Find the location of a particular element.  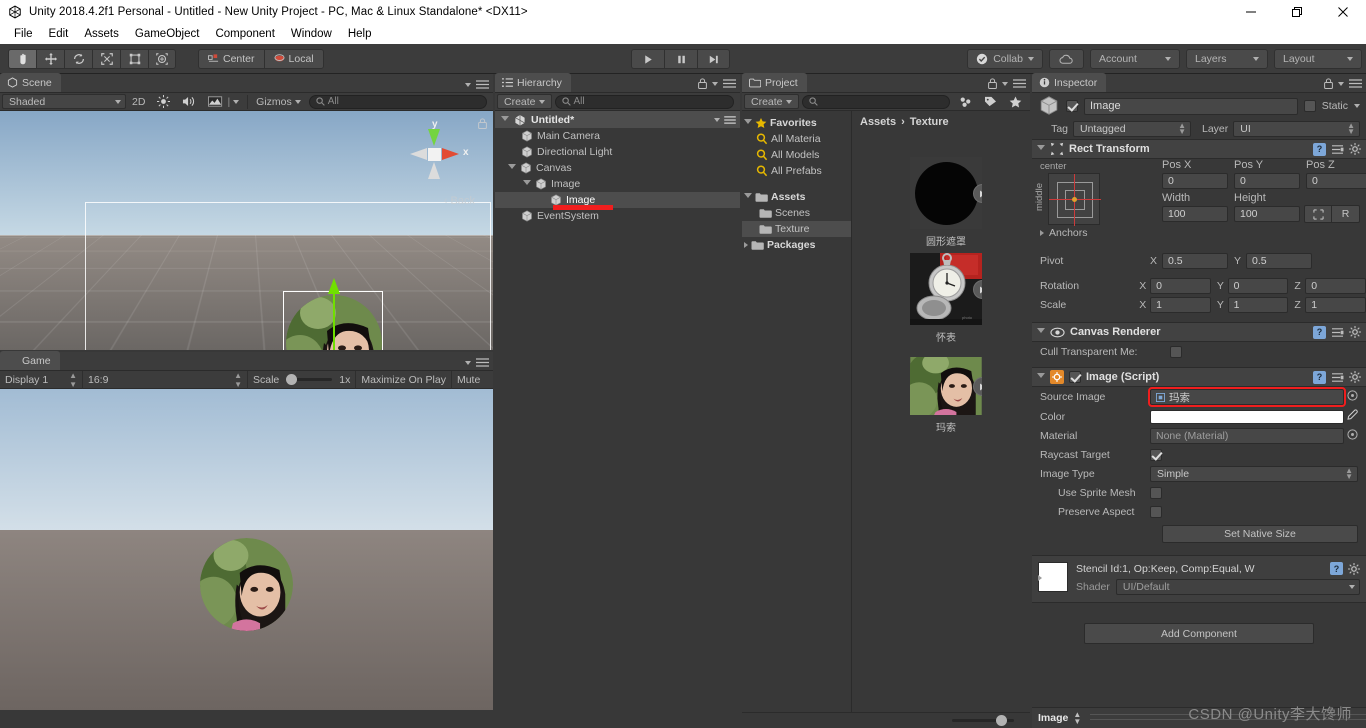

menu-file: File is located at coordinates (23, 34).